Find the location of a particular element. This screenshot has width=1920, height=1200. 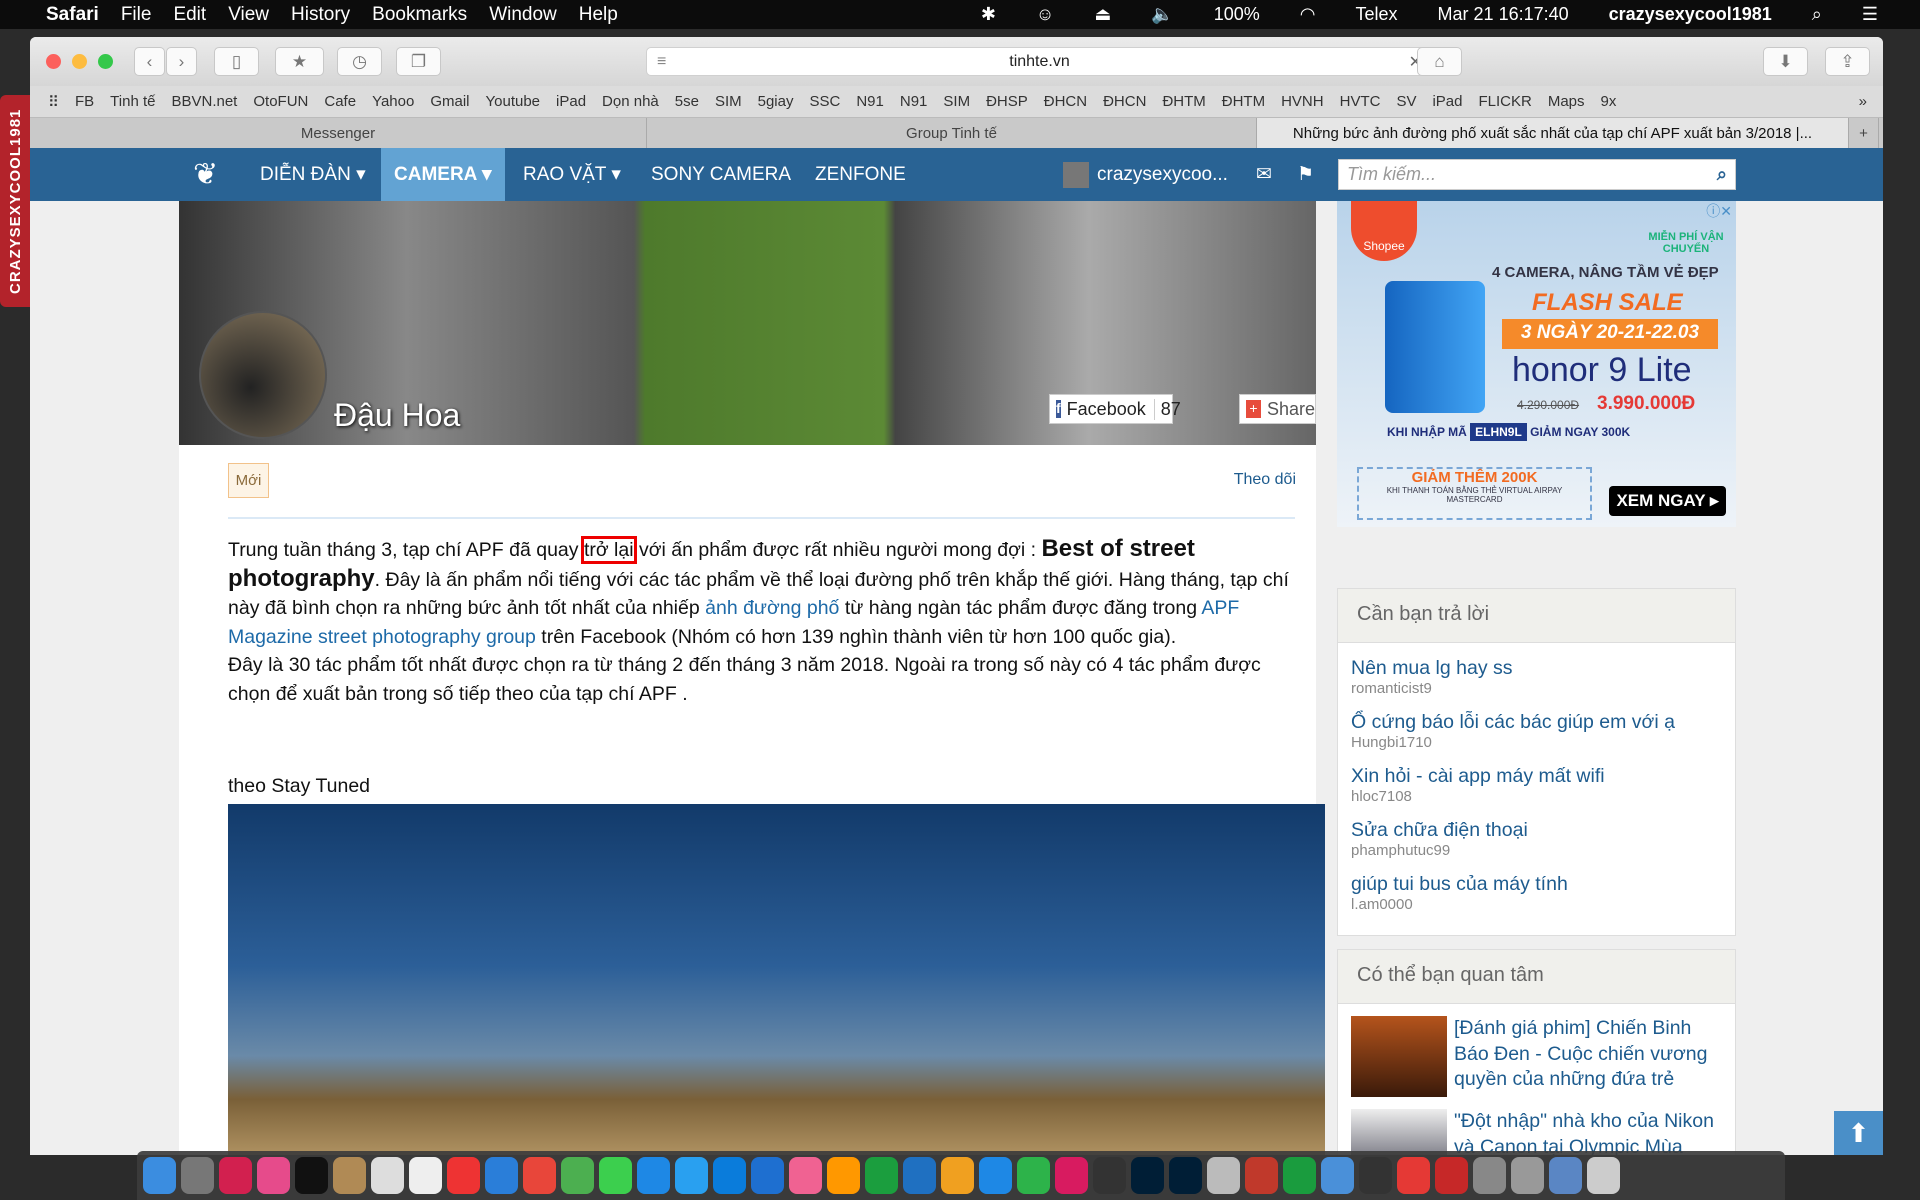

bookmark-item: FB is located at coordinates (84, 101).